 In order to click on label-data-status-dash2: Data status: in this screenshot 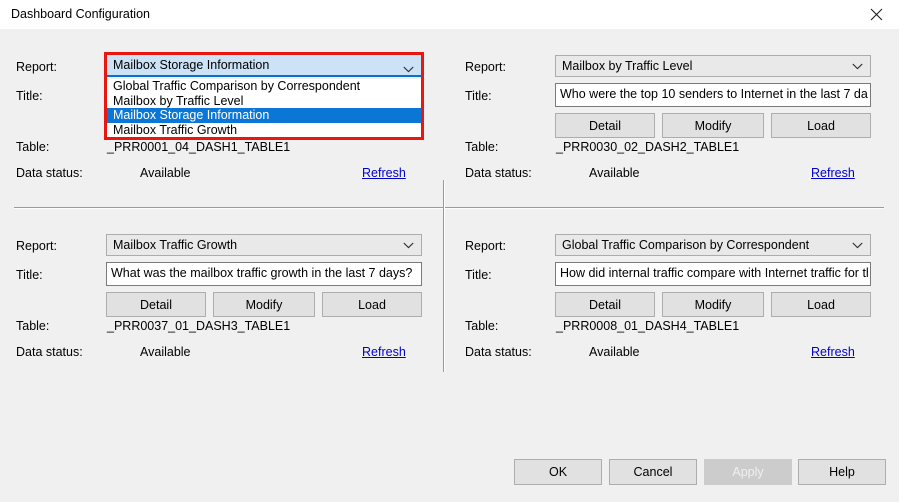, I will do `click(498, 173)`.